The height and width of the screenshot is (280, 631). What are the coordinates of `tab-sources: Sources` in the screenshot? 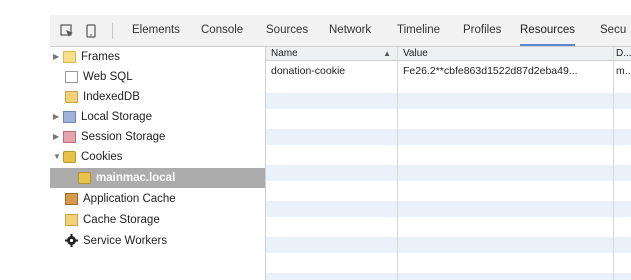 It's located at (287, 30).